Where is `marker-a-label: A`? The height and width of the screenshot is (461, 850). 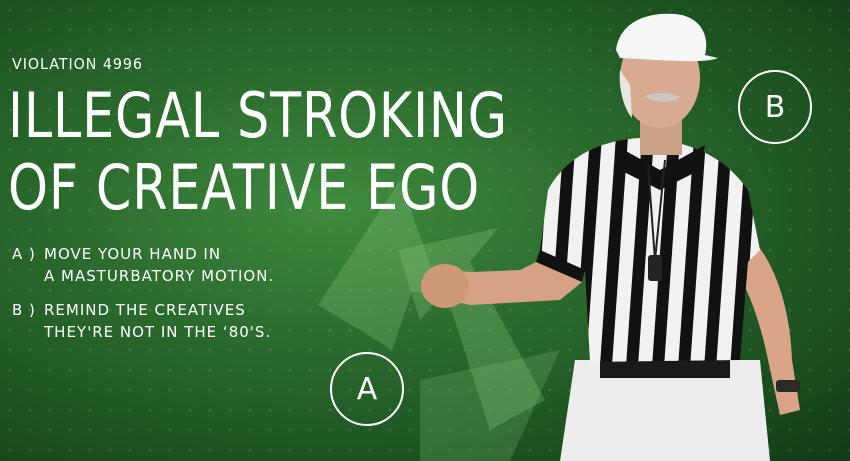
marker-a-label: A is located at coordinates (367, 389).